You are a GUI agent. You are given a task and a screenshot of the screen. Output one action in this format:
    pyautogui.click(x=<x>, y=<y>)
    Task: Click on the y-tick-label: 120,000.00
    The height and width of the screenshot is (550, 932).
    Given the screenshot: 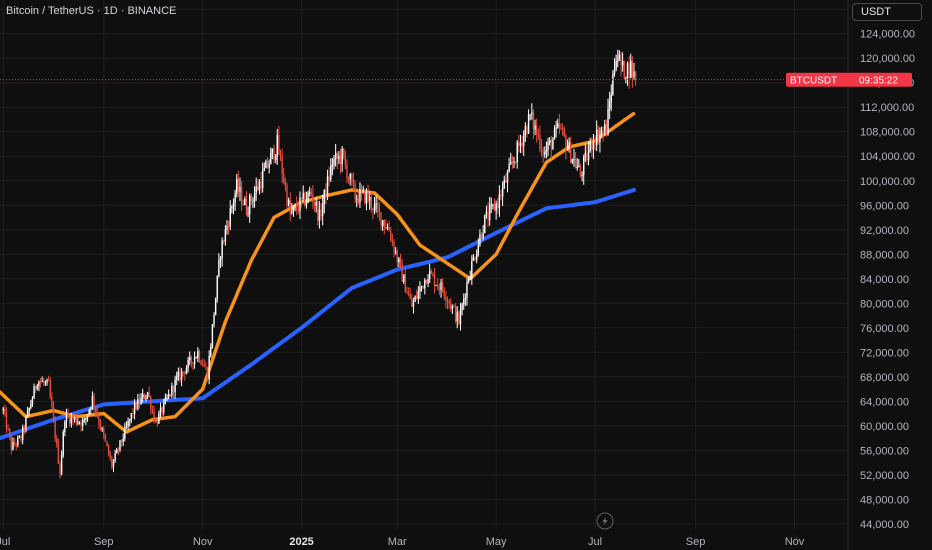 What is the action you would take?
    pyautogui.click(x=887, y=59)
    